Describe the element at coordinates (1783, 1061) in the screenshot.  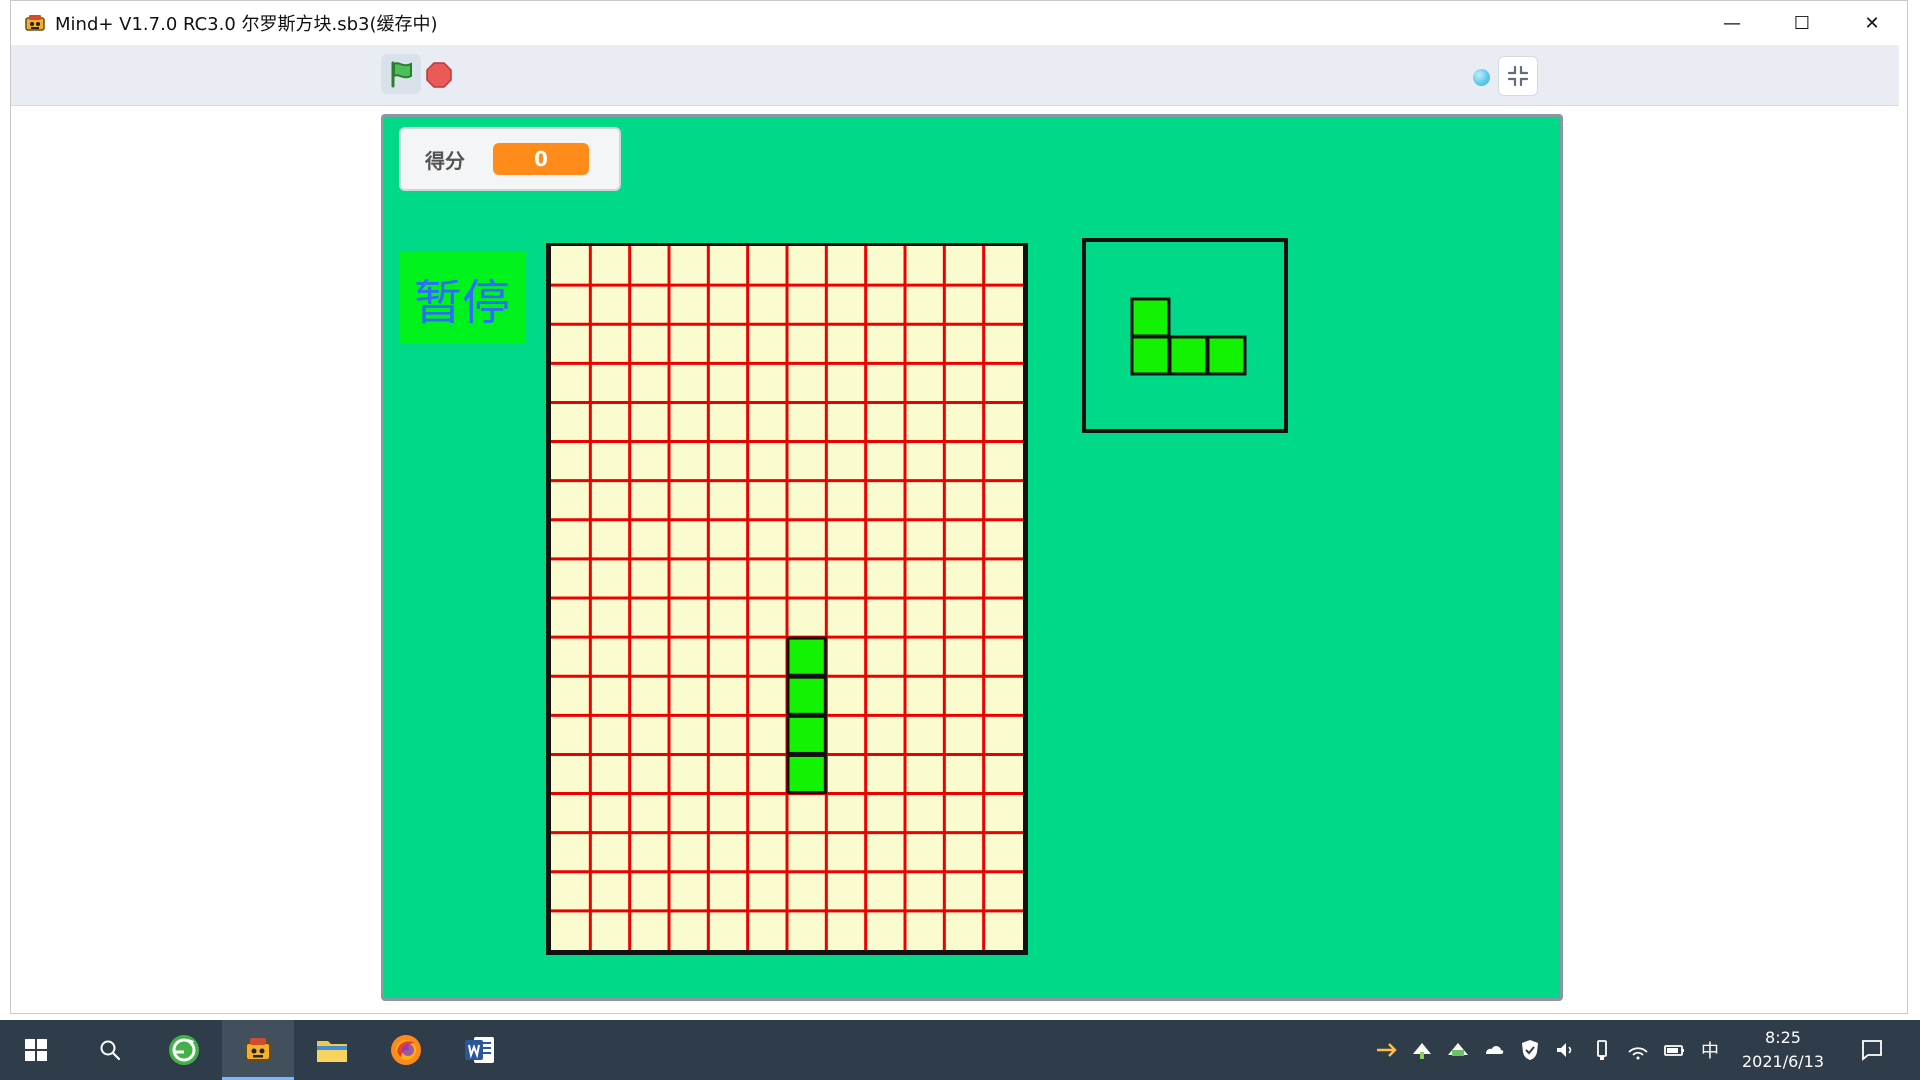
I see `clock-date: 2021/6/13` at that location.